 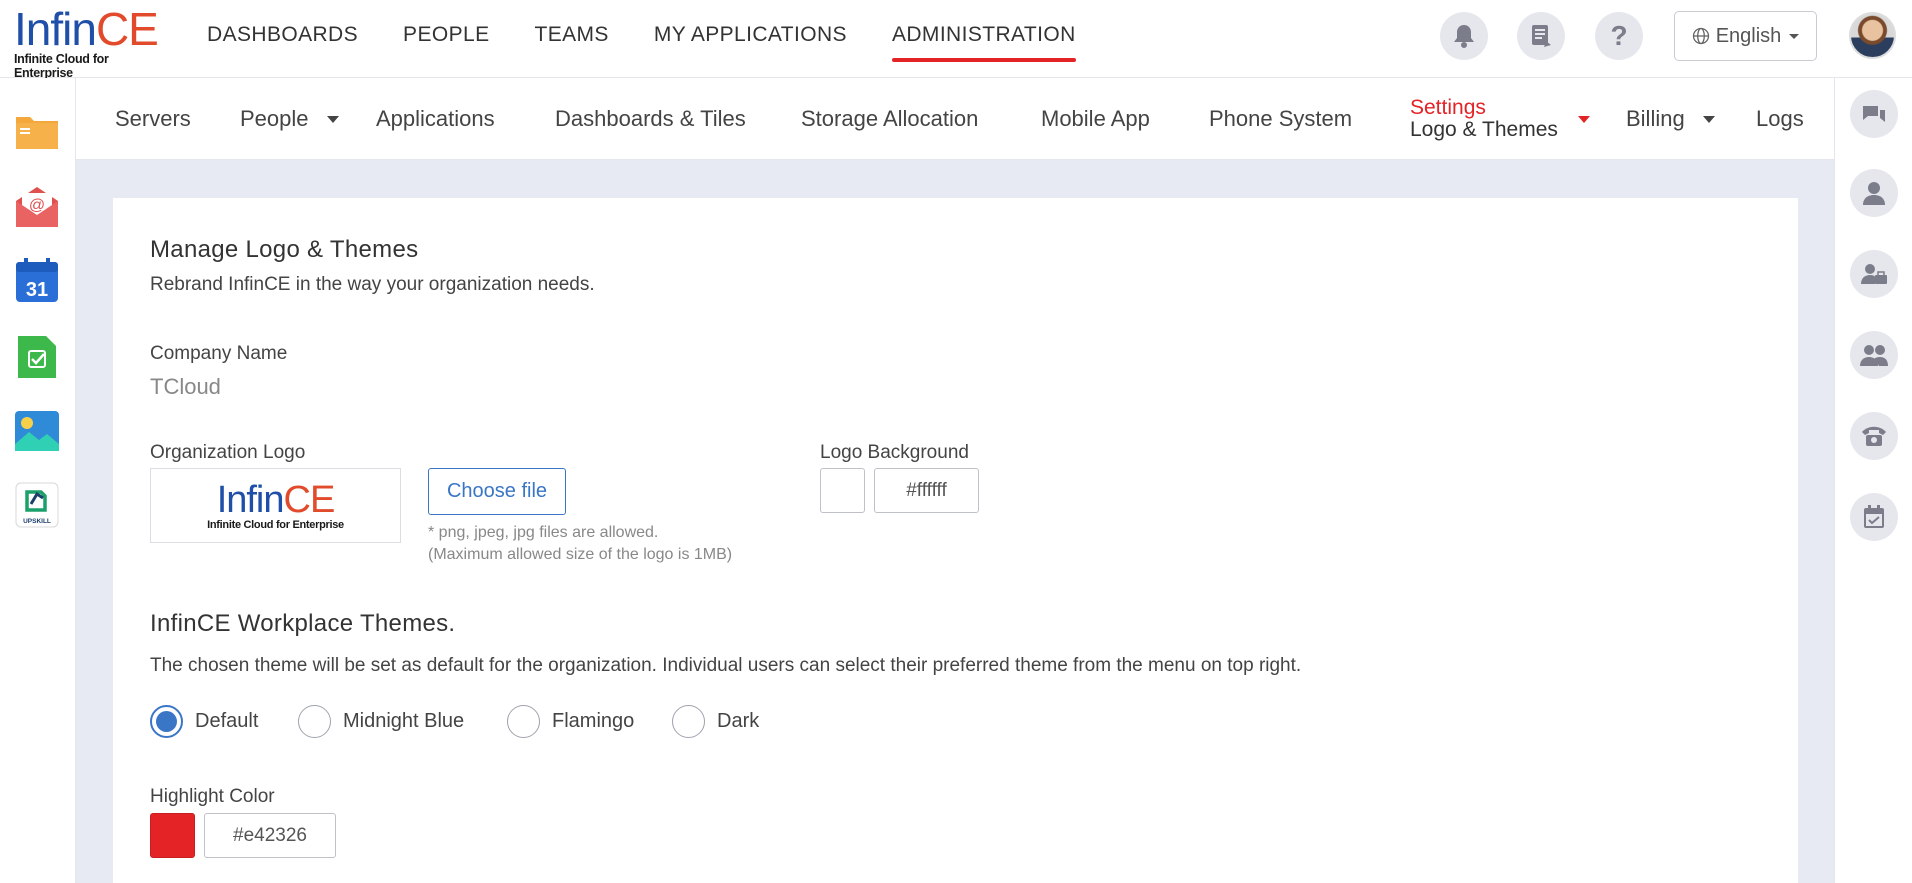 What do you see at coordinates (212, 796) in the screenshot?
I see `highlight-color-label: Highlight Color` at bounding box center [212, 796].